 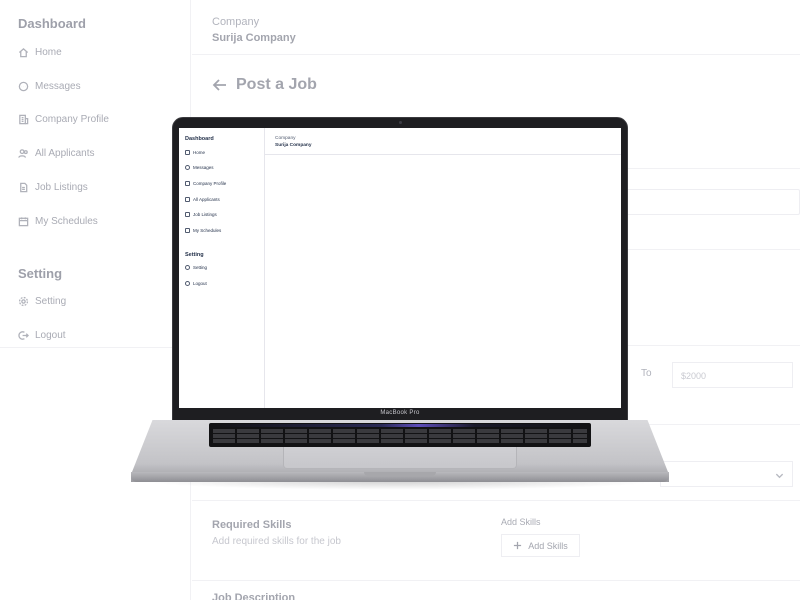 I want to click on salary-to-label: To, so click(x=646, y=373).